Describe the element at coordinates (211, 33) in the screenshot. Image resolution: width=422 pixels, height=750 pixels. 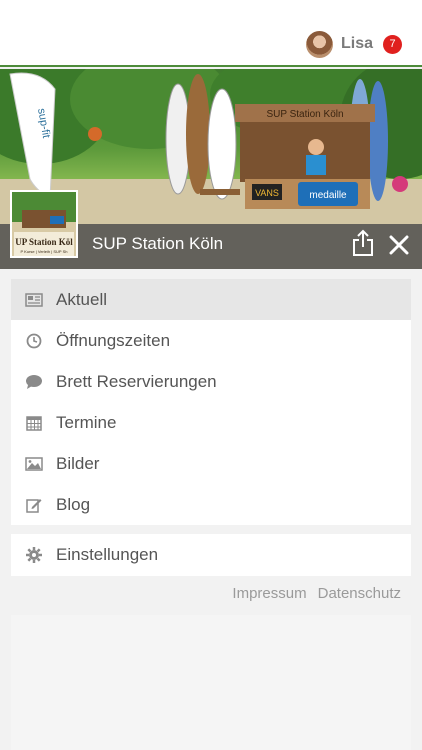
I see `top-bar: Lisa 7` at that location.